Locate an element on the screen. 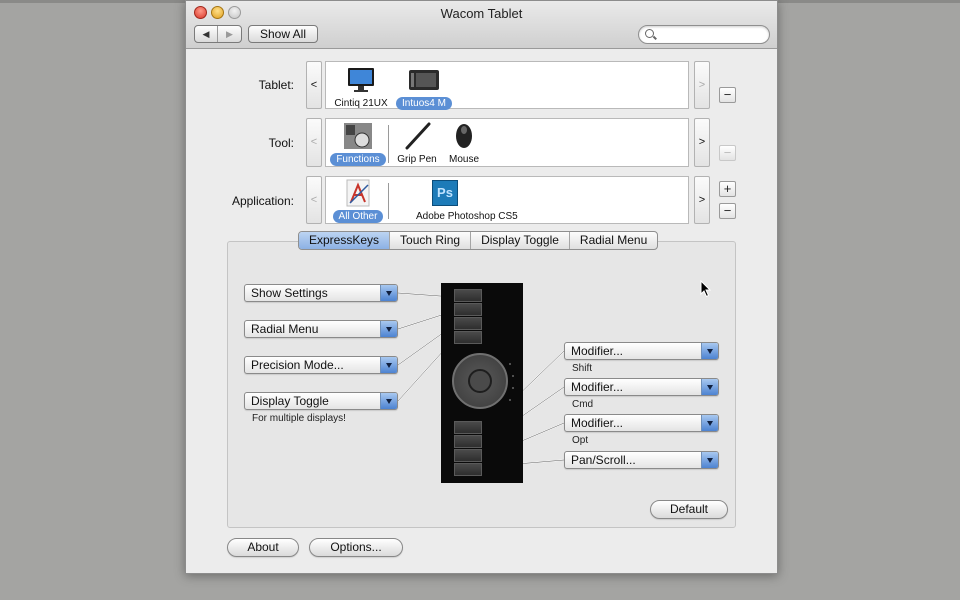 This screenshot has width=960, height=600. expresskey-4-note: For multiple displays! is located at coordinates (299, 418).